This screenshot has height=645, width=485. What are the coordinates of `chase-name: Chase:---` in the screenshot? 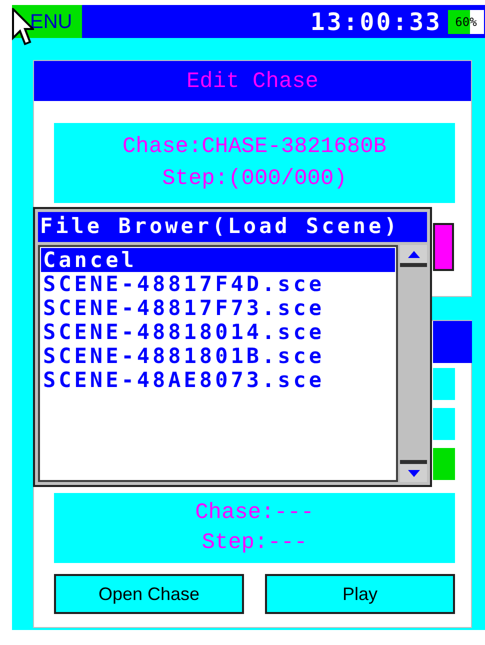 It's located at (254, 513).